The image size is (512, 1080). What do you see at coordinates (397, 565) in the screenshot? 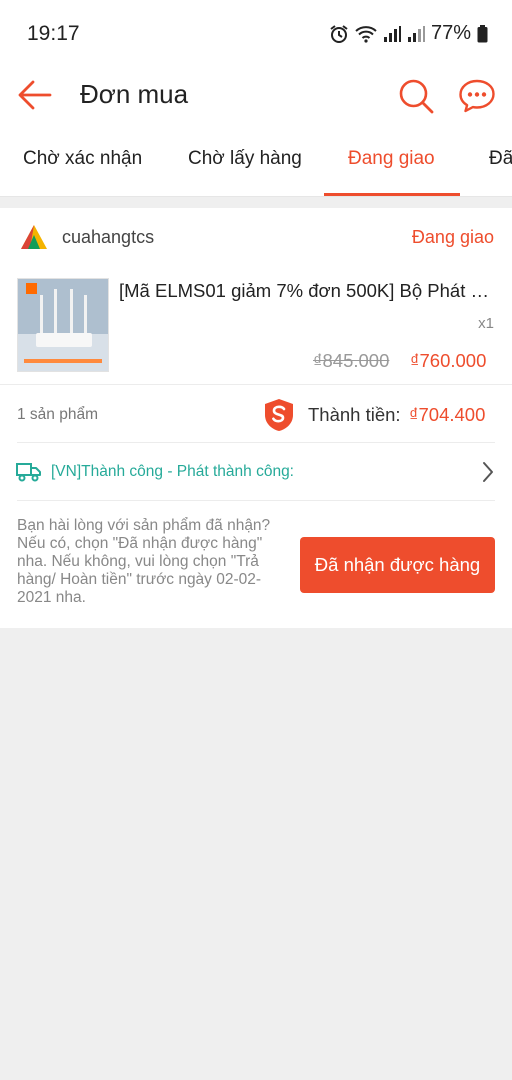
I see `confirm-received-button: Đã nhận được hàng` at bounding box center [397, 565].